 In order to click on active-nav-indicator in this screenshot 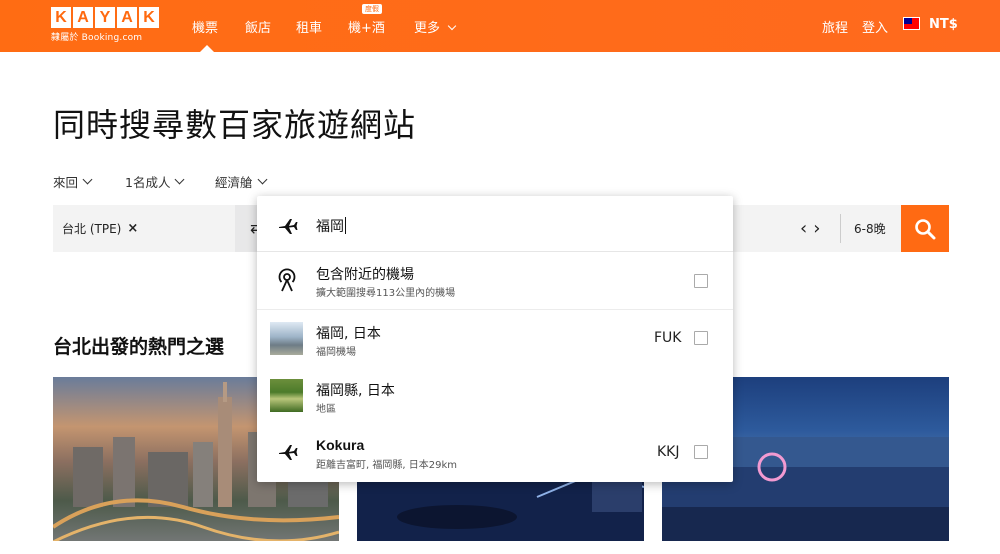, I will do `click(207, 48)`.